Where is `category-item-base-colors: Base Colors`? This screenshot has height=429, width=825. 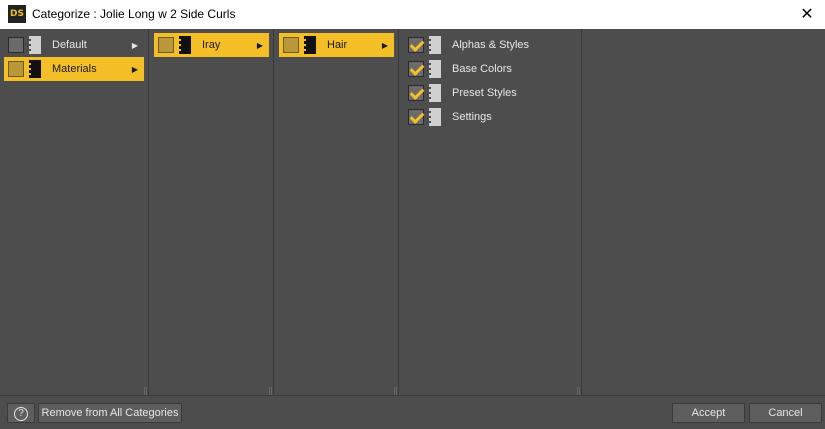 category-item-base-colors: Base Colors is located at coordinates (490, 69).